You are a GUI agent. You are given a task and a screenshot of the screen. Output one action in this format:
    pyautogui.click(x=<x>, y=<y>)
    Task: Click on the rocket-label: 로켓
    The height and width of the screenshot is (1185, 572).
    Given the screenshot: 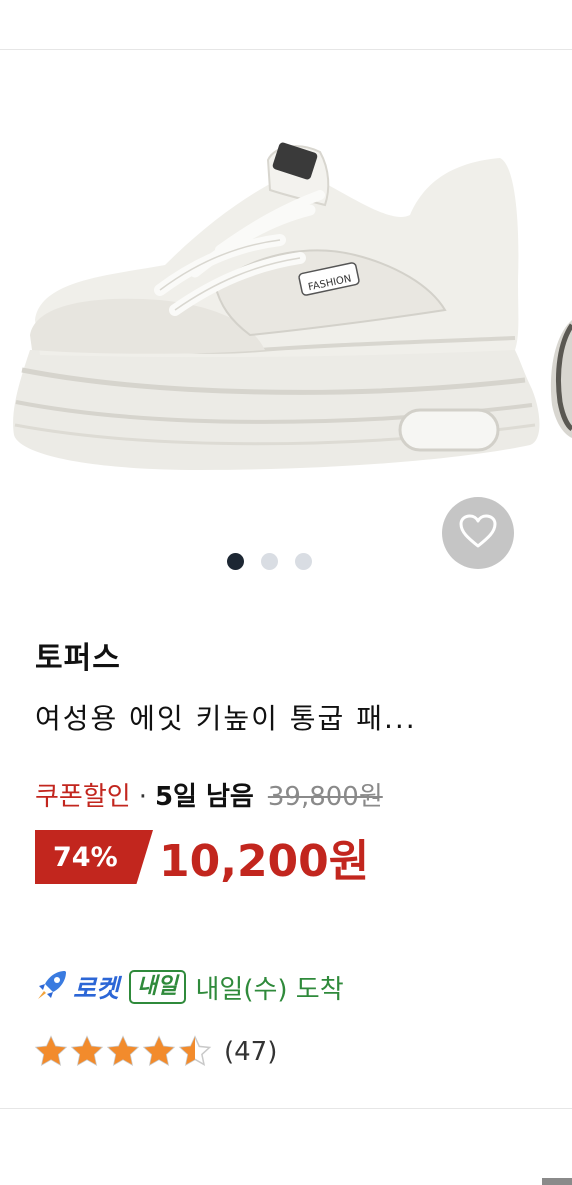 What is the action you would take?
    pyautogui.click(x=96, y=988)
    